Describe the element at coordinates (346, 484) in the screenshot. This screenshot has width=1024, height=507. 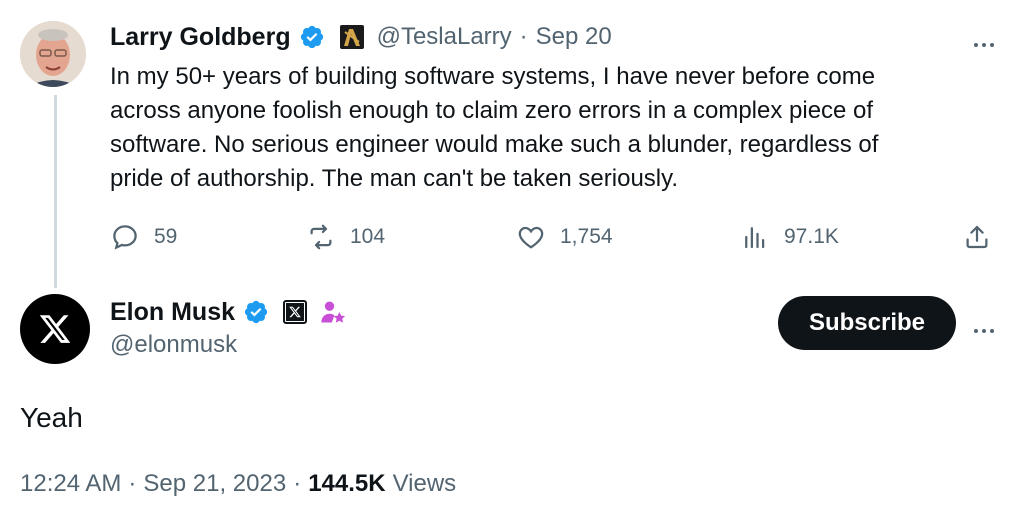
I see `views-count: 144.5K` at that location.